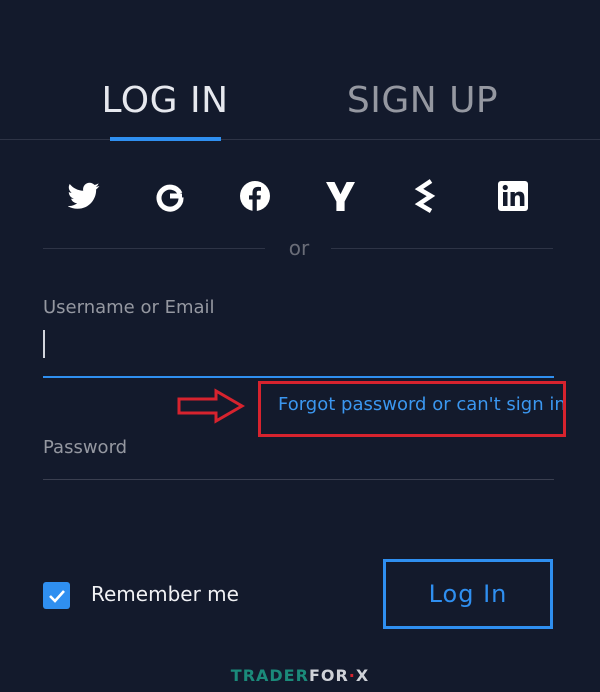 This screenshot has height=692, width=600. I want to click on remember-me-label: Remember me, so click(165, 594).